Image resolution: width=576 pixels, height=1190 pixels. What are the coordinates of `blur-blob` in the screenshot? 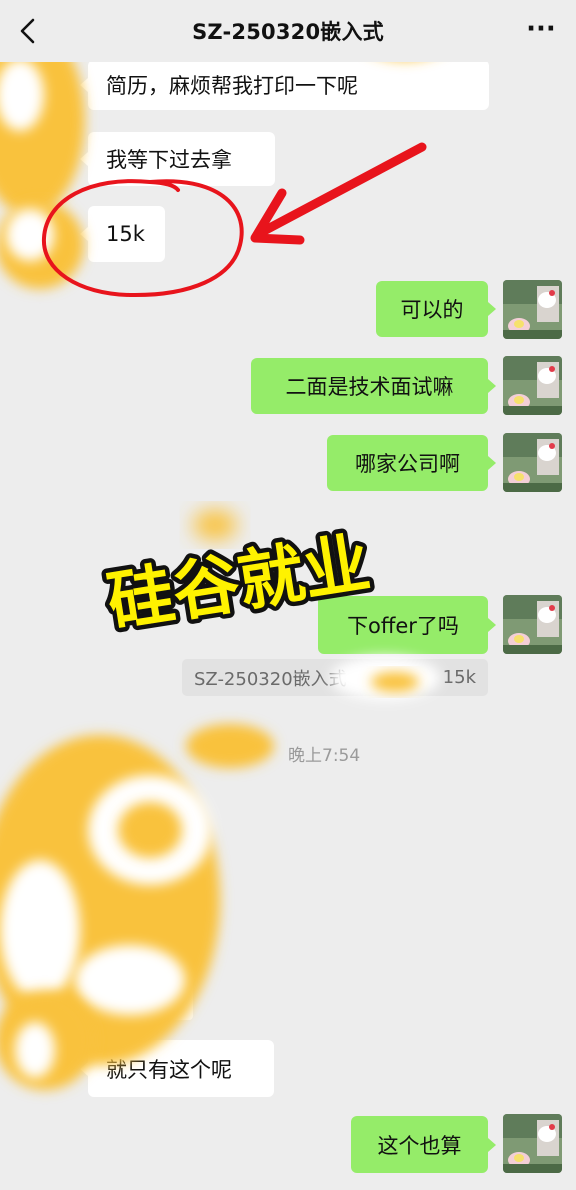 It's located at (42, 157).